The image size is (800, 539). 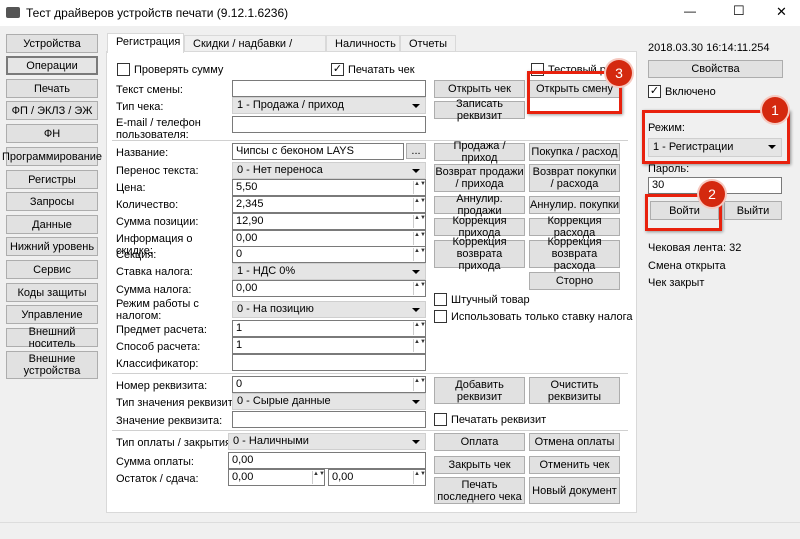 What do you see at coordinates (52, 292) in the screenshot?
I see `sidebar-item-11: Коды защиты` at bounding box center [52, 292].